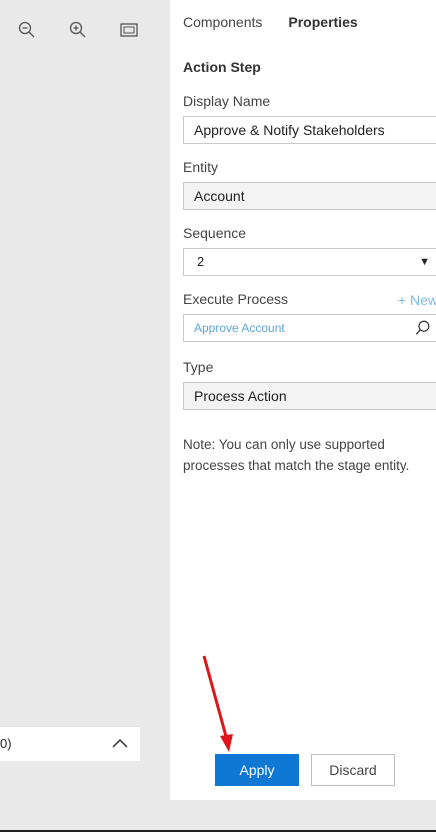 The width and height of the screenshot is (436, 832). I want to click on display-name-value: Approve & Notify Stakeholders, so click(289, 130).